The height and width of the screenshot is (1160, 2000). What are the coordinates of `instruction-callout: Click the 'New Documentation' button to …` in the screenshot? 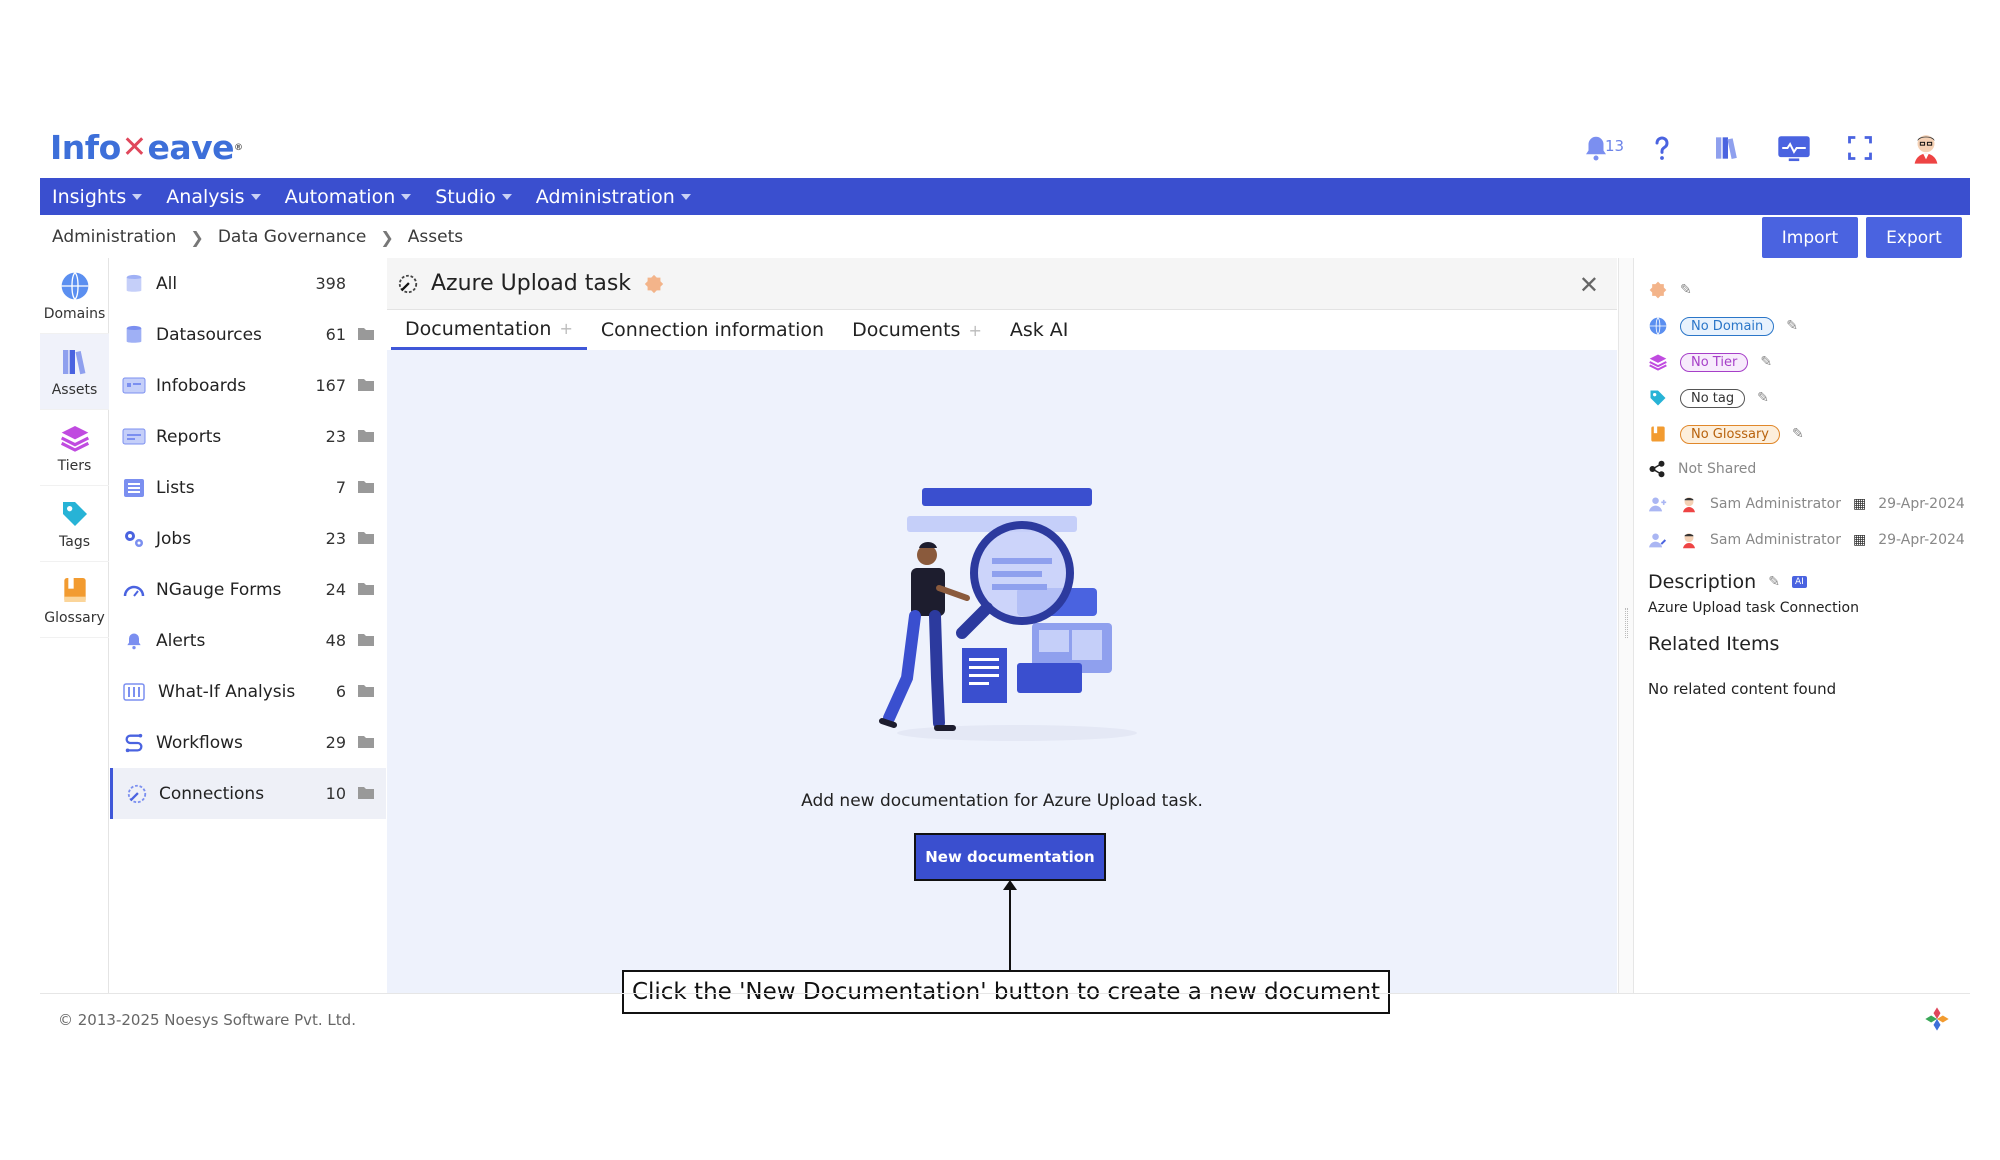 It's located at (1006, 992).